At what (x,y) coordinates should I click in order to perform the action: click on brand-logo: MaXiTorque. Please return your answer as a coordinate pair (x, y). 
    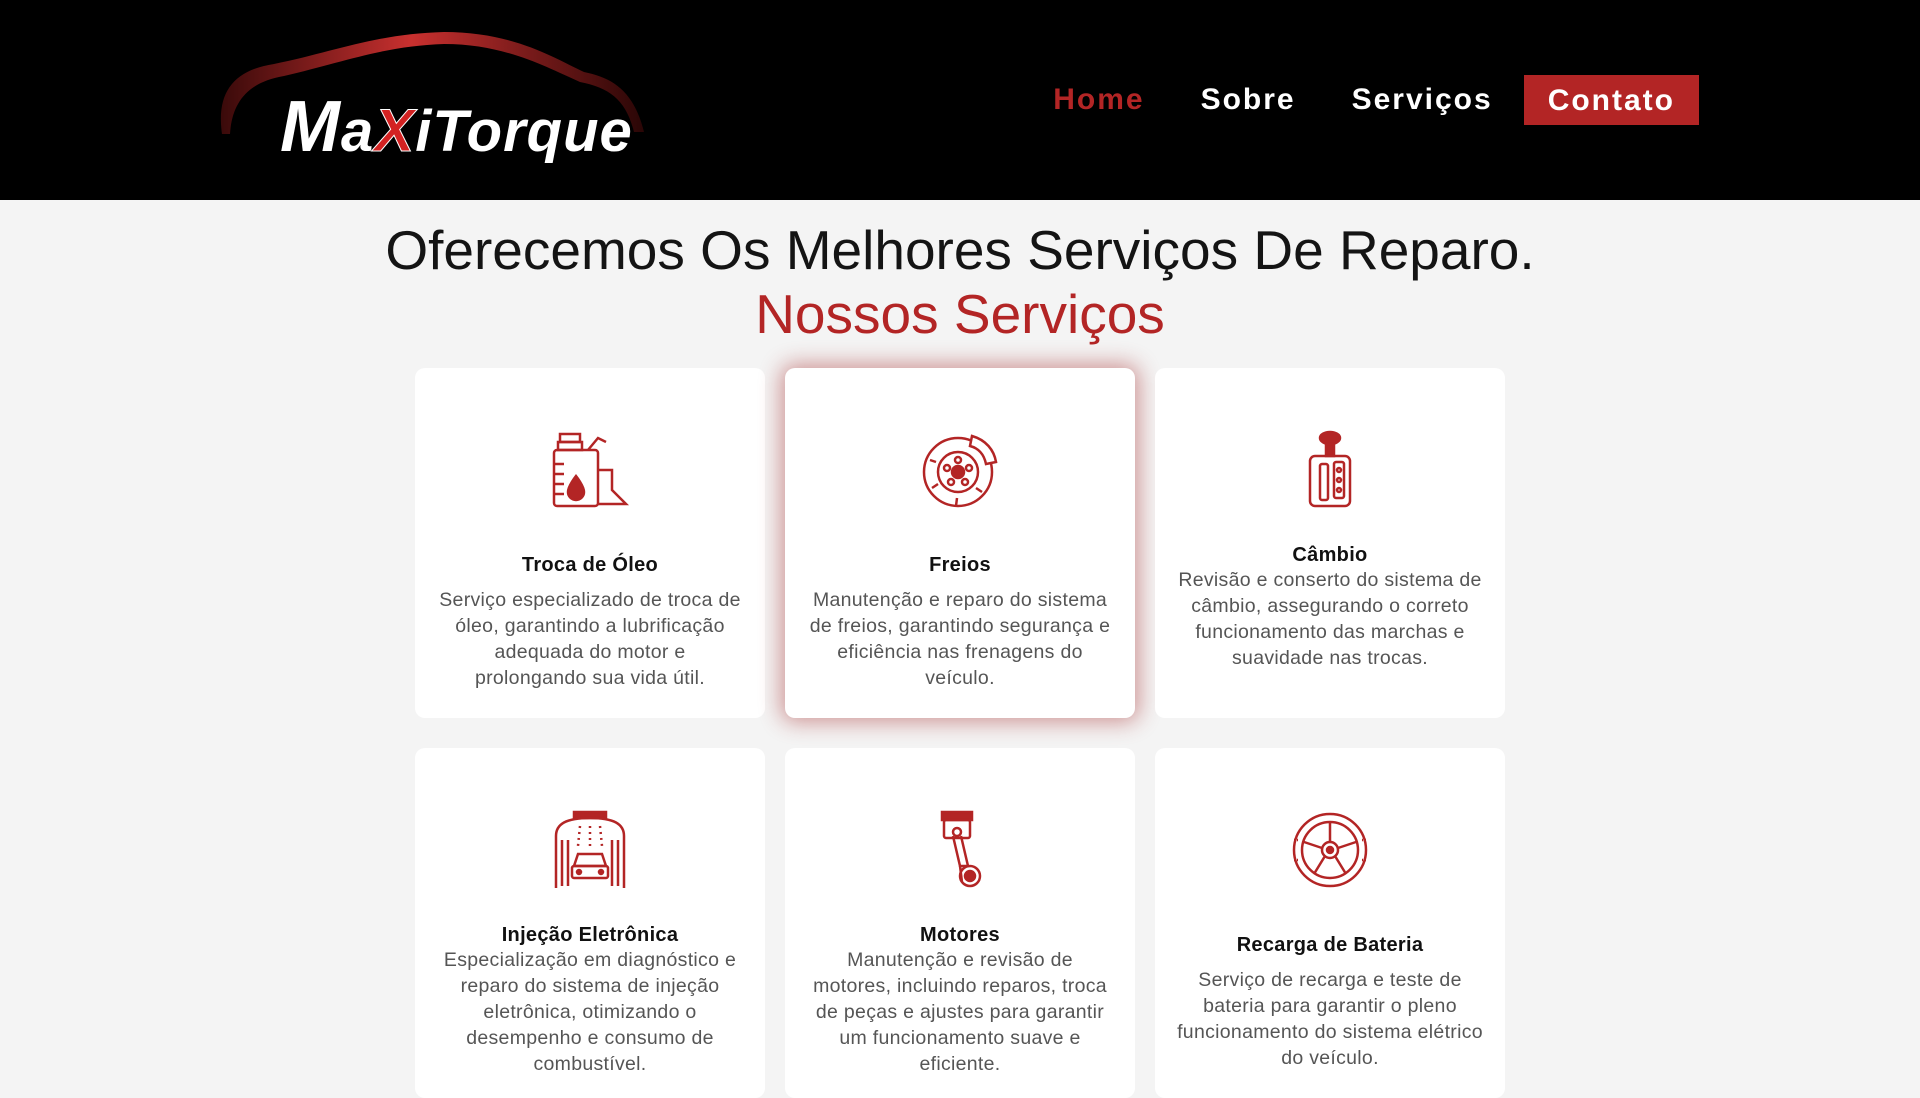
    Looking at the image, I should click on (439, 97).